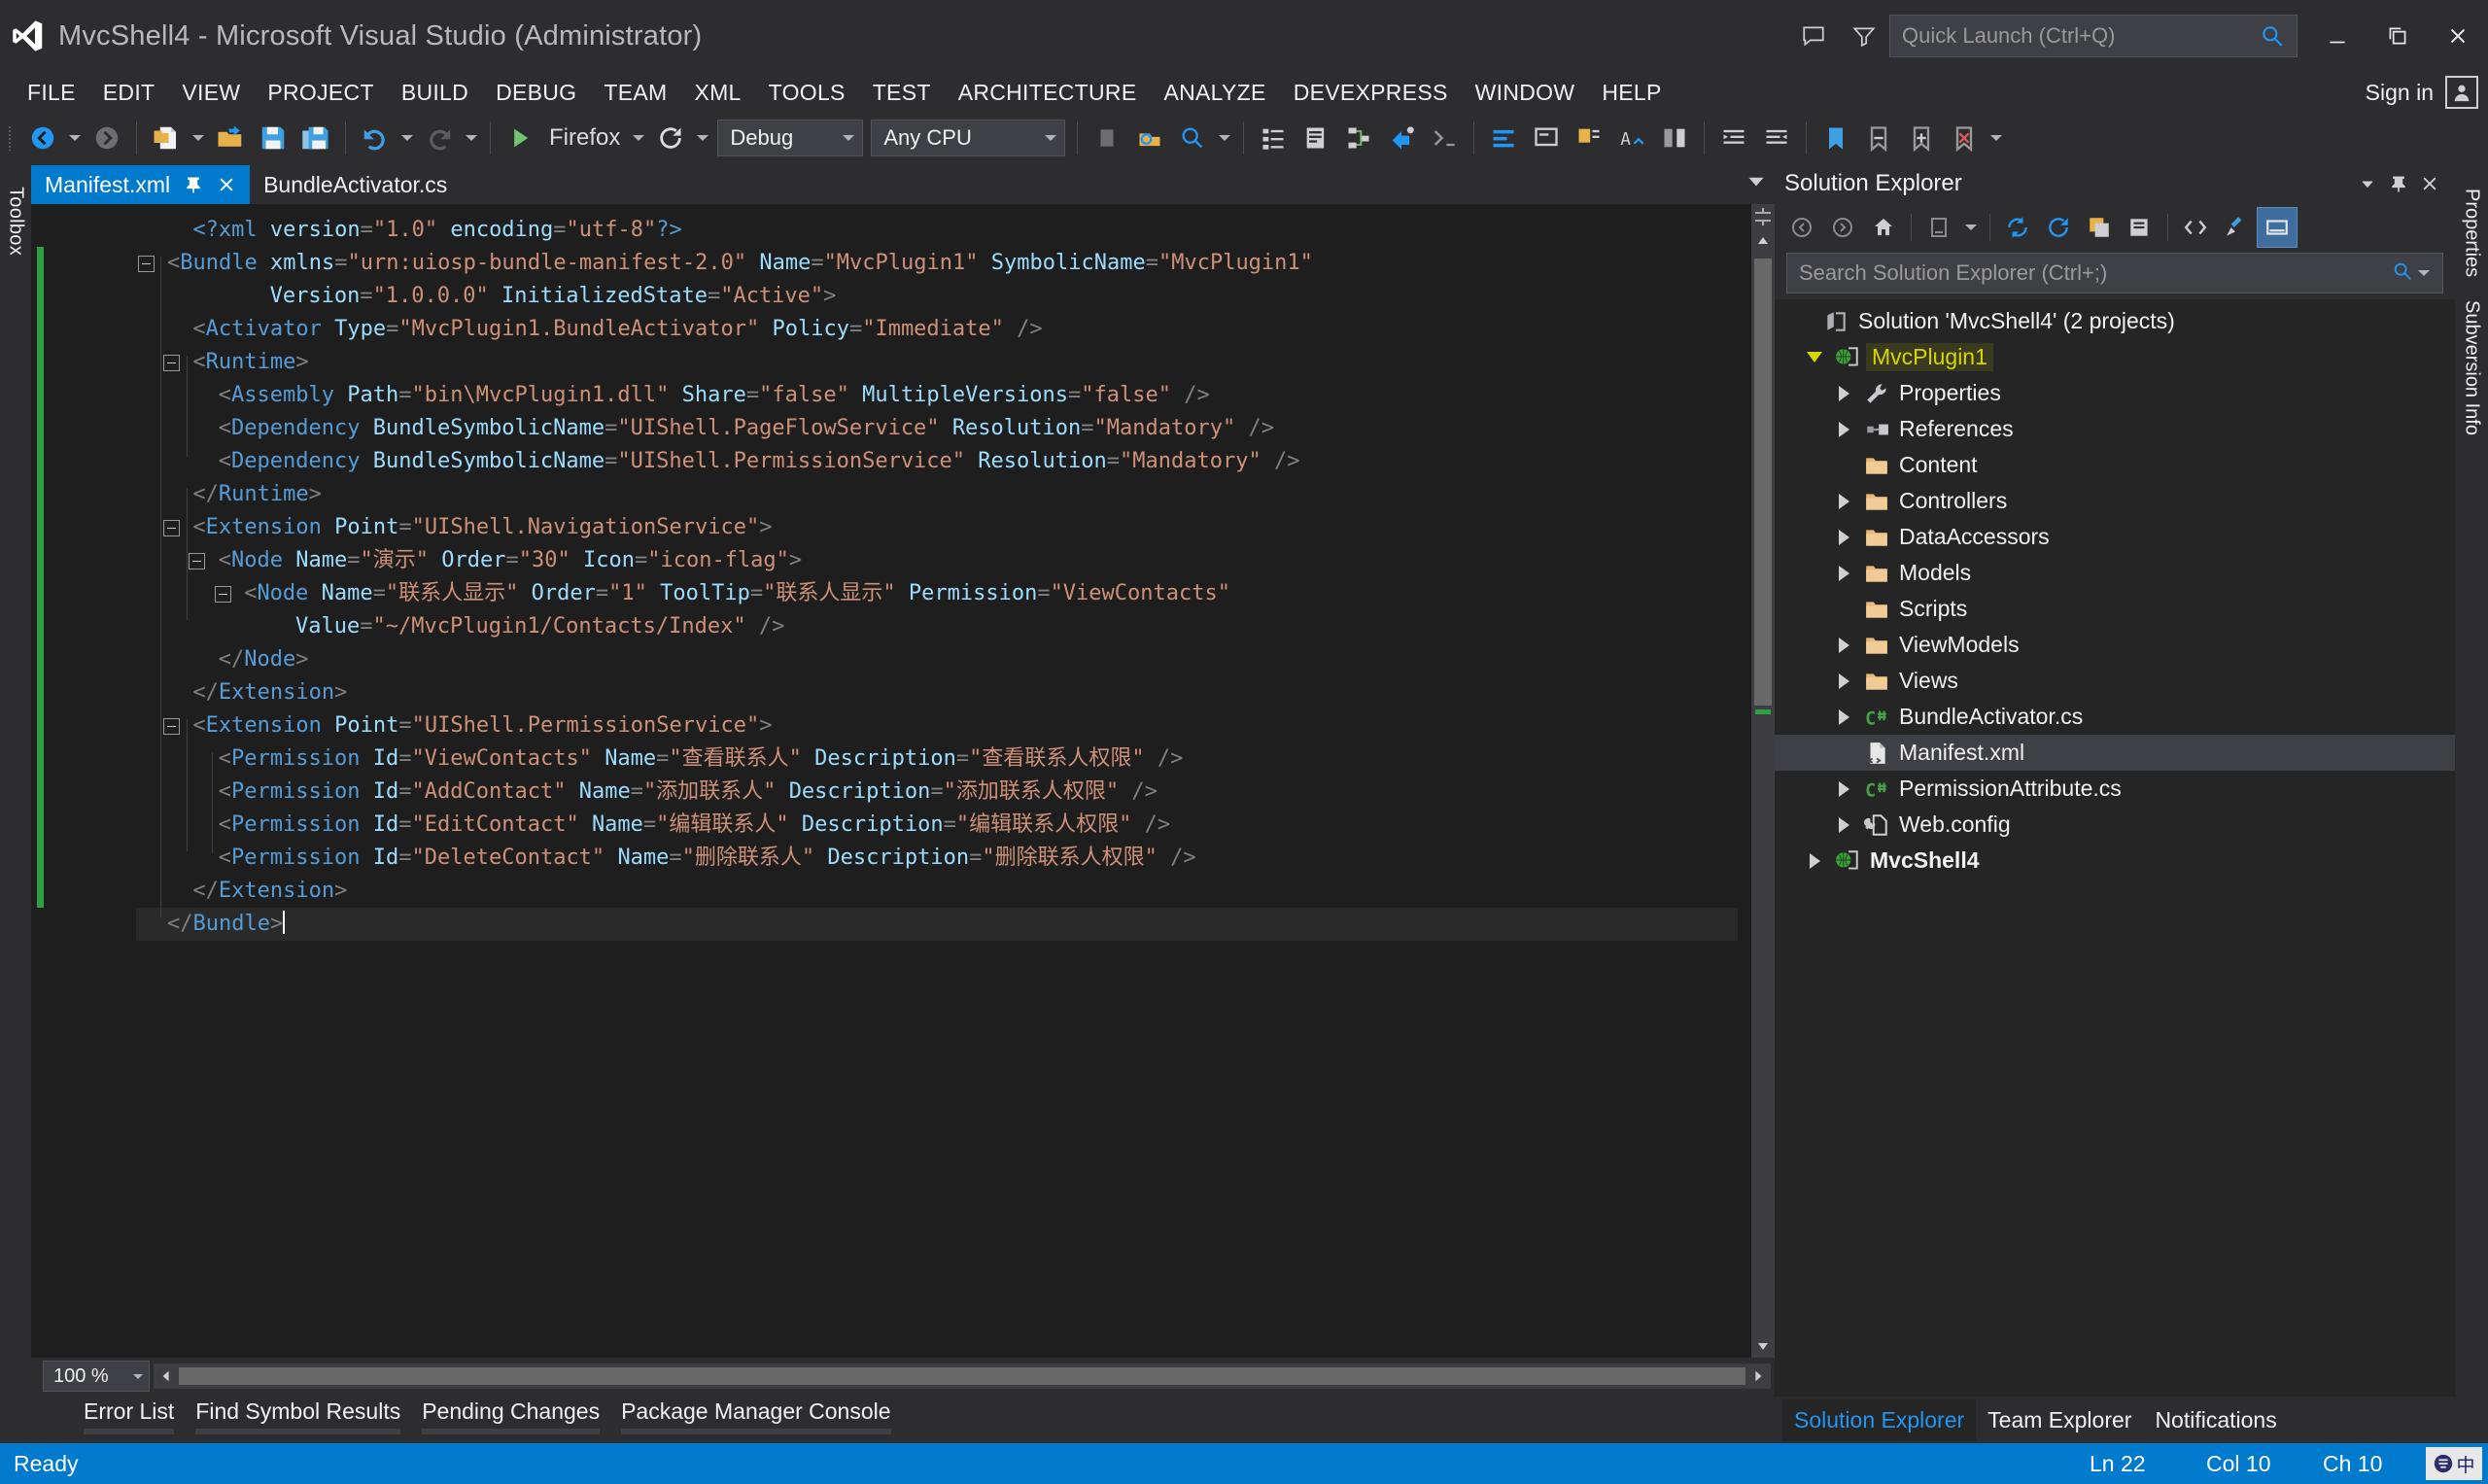 The height and width of the screenshot is (1484, 2488). What do you see at coordinates (2115, 789) in the screenshot?
I see `tree-node: C PermissionAttribute.cs` at bounding box center [2115, 789].